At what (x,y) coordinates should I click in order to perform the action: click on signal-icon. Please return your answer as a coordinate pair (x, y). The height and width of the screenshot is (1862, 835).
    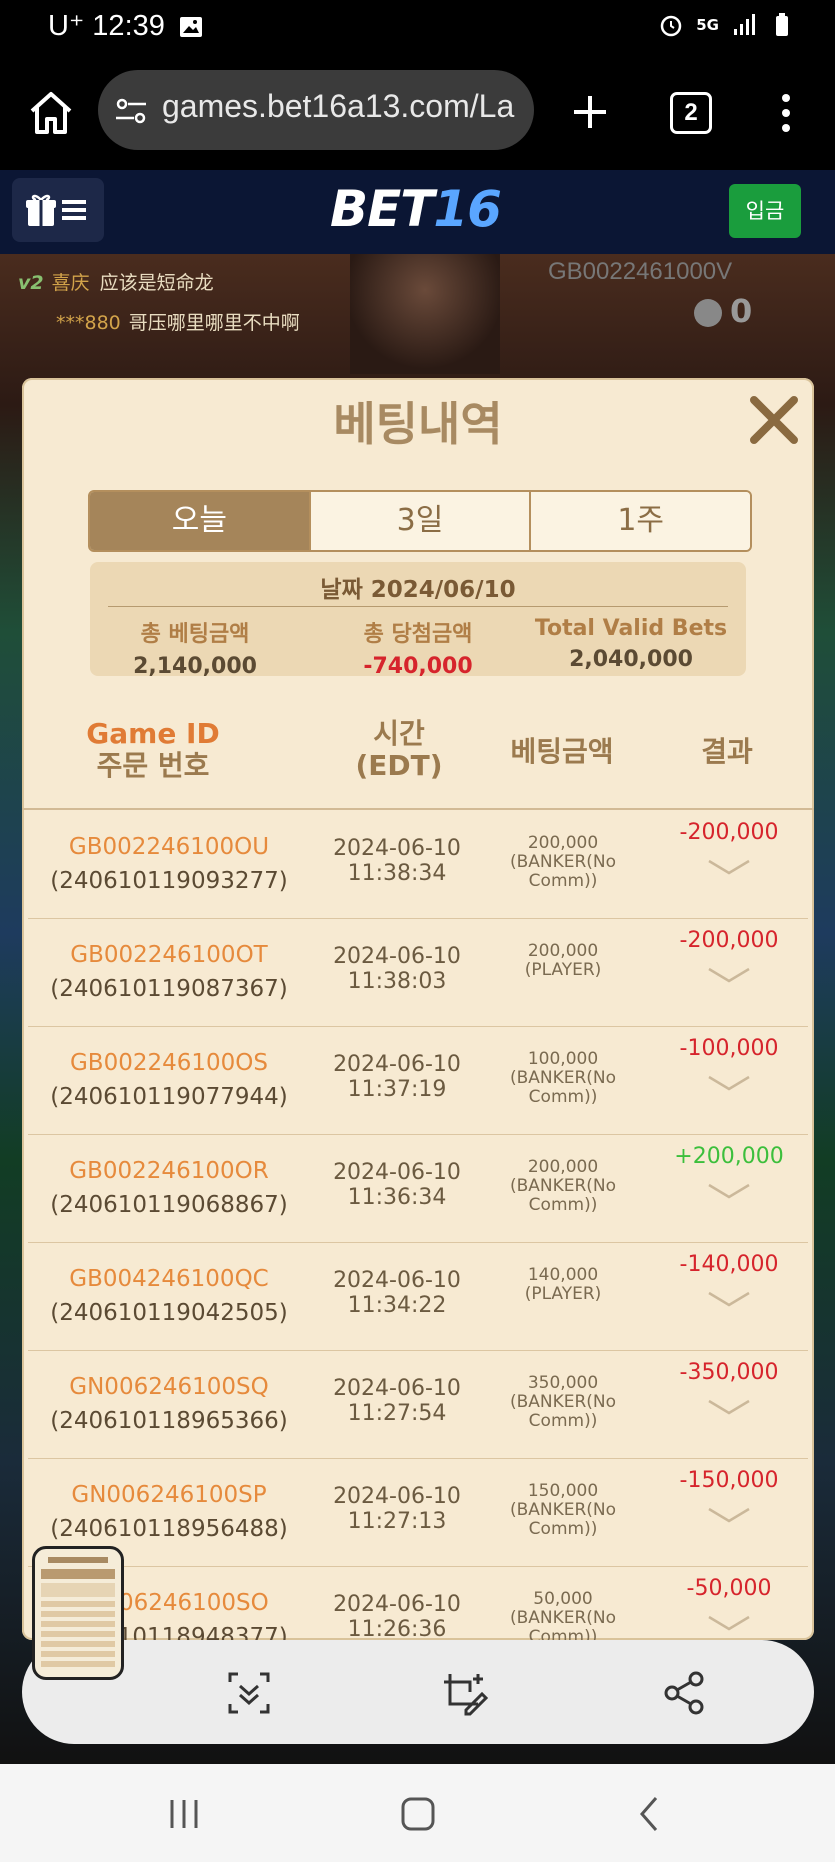
    Looking at the image, I should click on (744, 24).